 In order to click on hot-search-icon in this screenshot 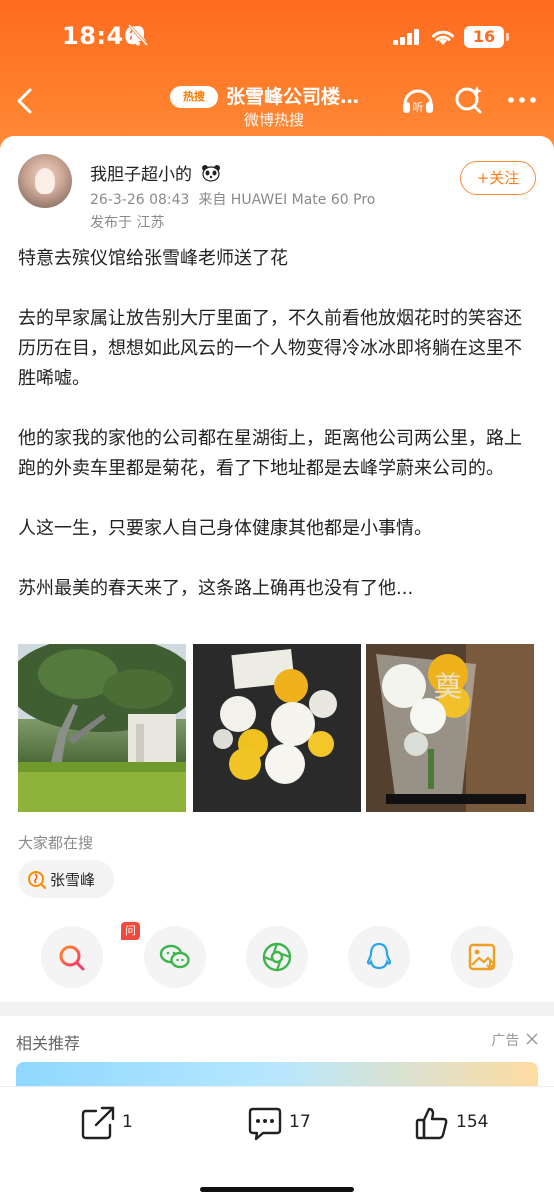, I will do `click(37, 880)`.